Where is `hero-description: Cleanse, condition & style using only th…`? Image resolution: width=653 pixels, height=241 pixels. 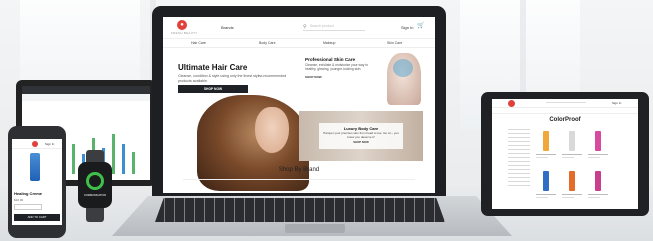
hero-description: Cleanse, condition & style using only th… is located at coordinates (232, 78).